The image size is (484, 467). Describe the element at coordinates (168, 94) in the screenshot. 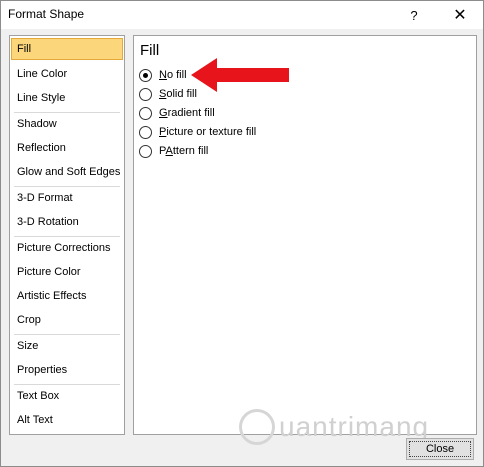

I see `radio-solid-fill: Solid fill` at that location.